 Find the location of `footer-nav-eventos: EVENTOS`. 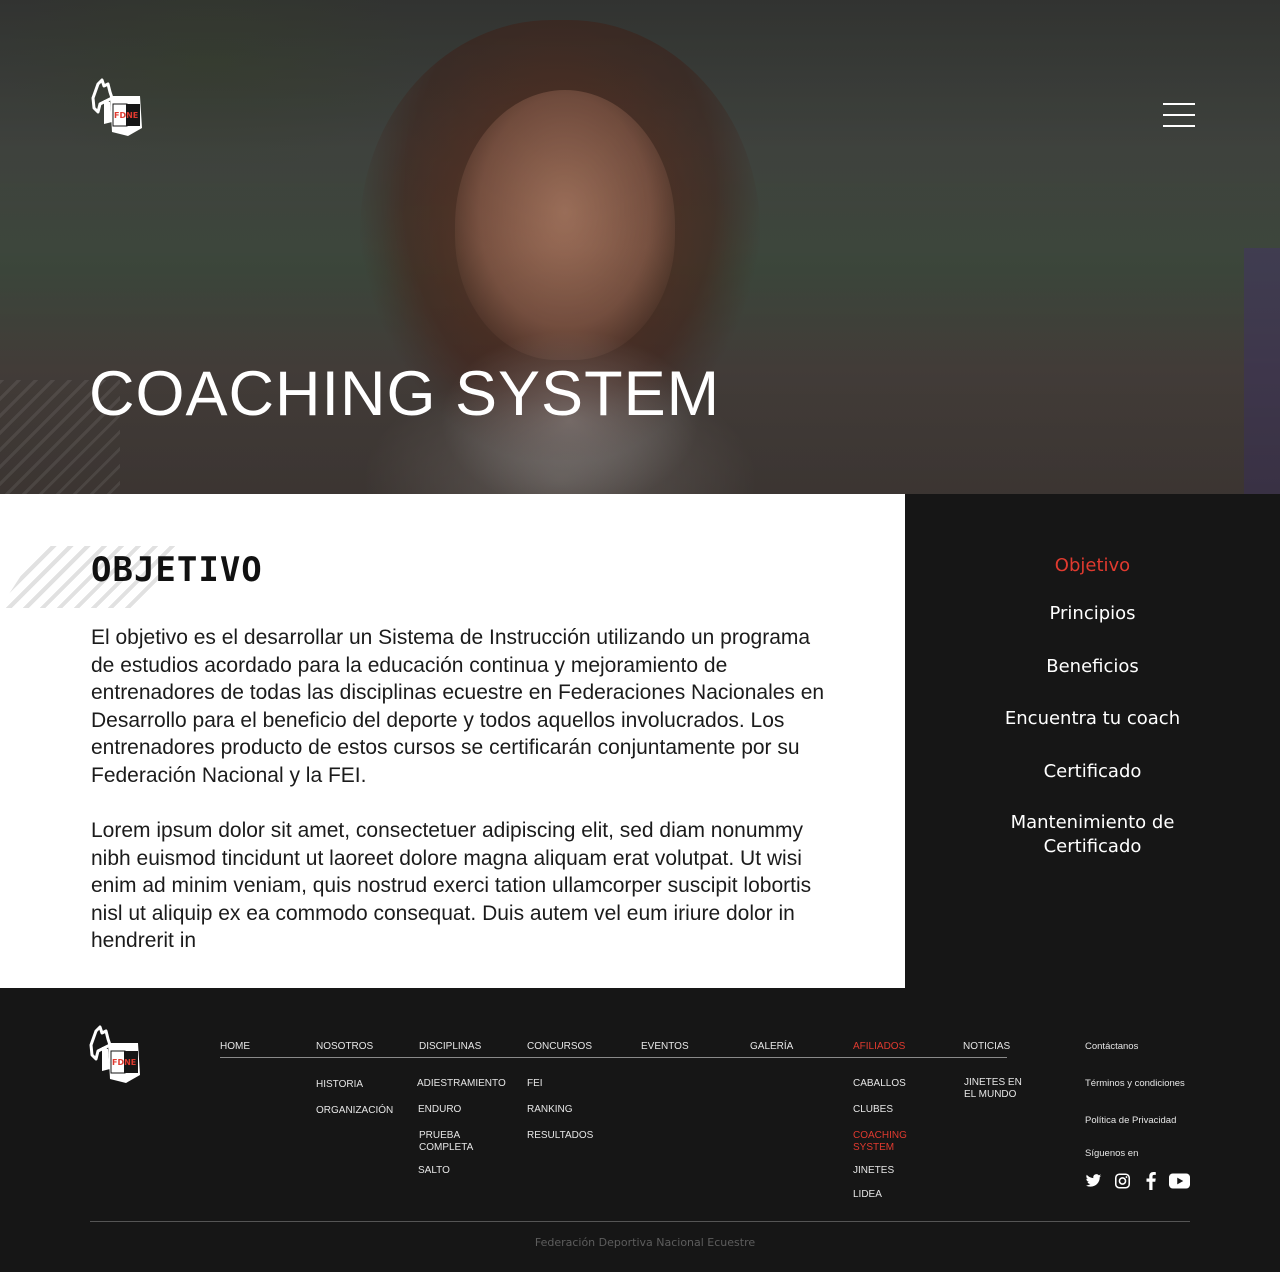

footer-nav-eventos: EVENTOS is located at coordinates (665, 1046).